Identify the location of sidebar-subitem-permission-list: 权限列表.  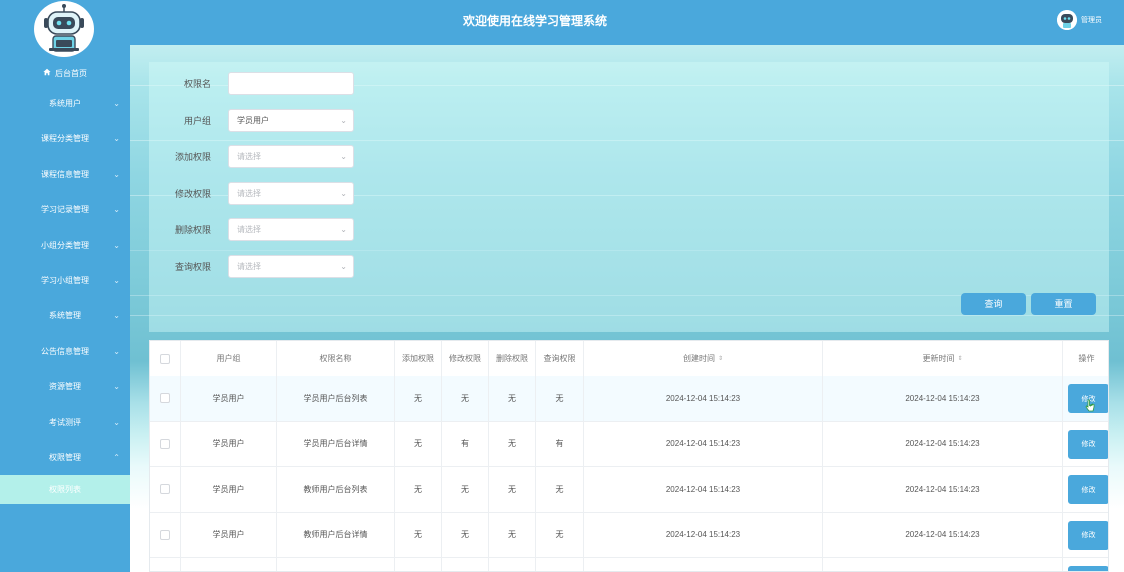
(65, 490).